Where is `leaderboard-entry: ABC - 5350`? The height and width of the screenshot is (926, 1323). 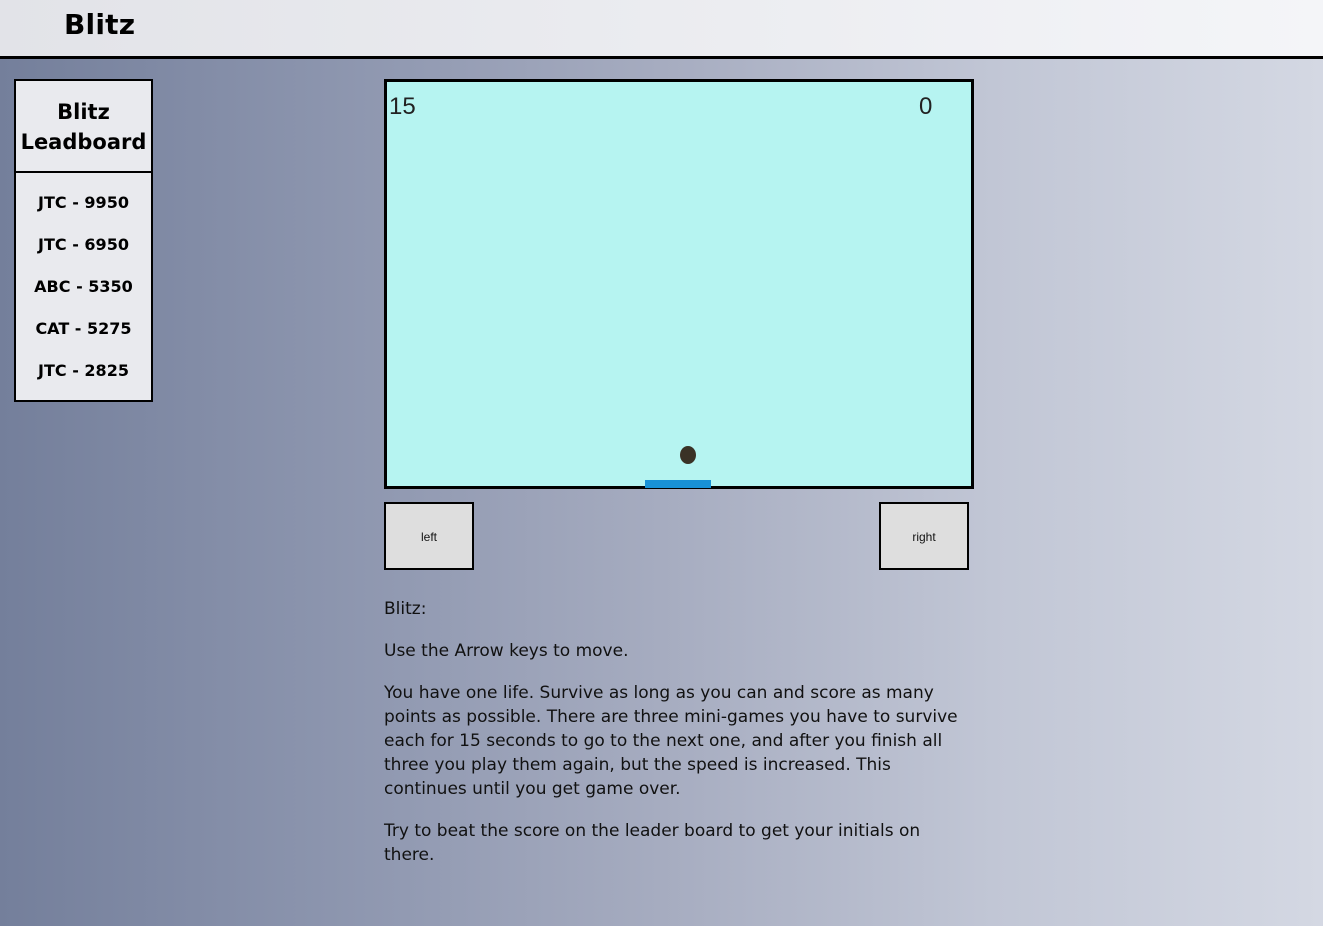 leaderboard-entry: ABC - 5350 is located at coordinates (83, 286).